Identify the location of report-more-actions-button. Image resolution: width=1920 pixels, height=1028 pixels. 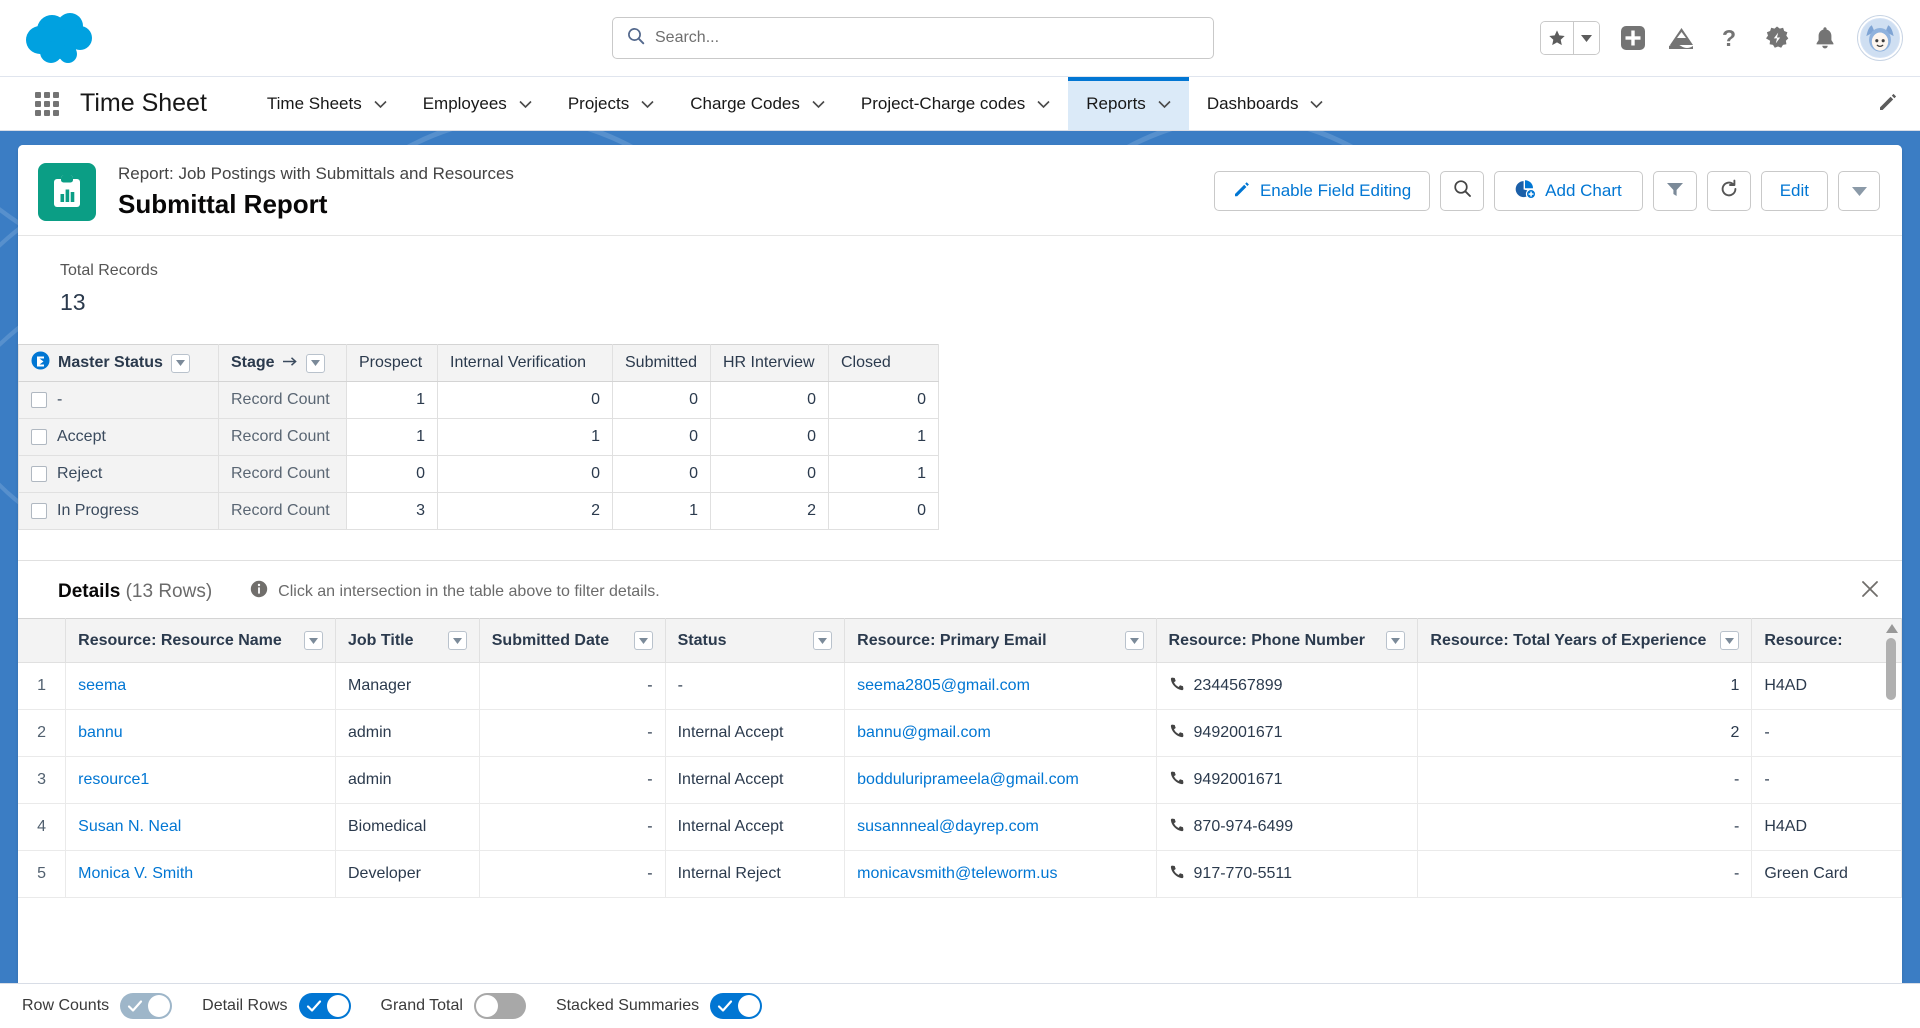
(1859, 191).